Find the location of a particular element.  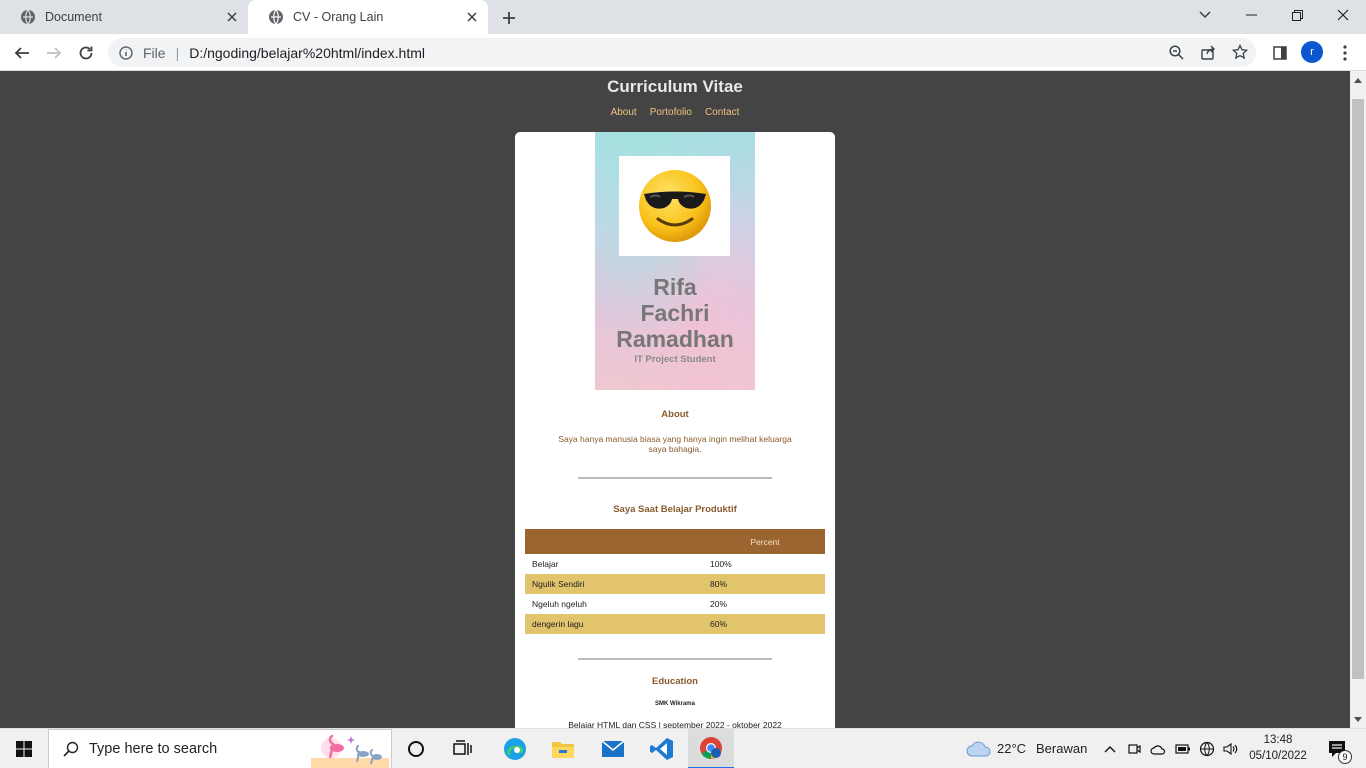

percent-cell: 80% is located at coordinates (765, 584).